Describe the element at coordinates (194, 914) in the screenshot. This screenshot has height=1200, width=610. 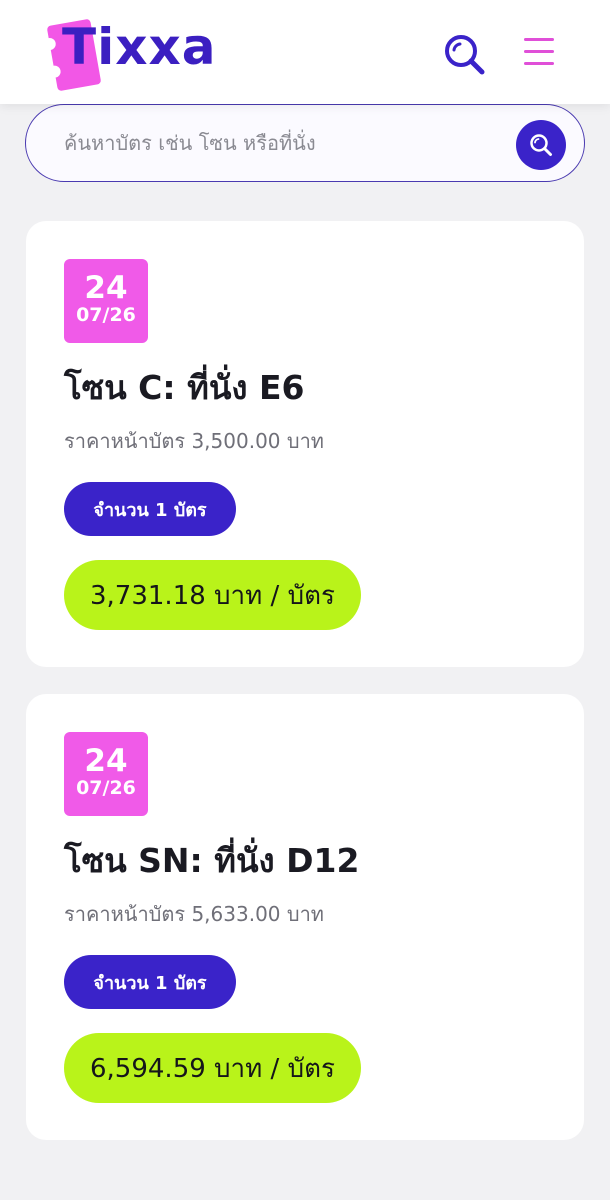
I see `face-value-price: ราคาหน้าบัตร 5,633.00 บาท` at that location.